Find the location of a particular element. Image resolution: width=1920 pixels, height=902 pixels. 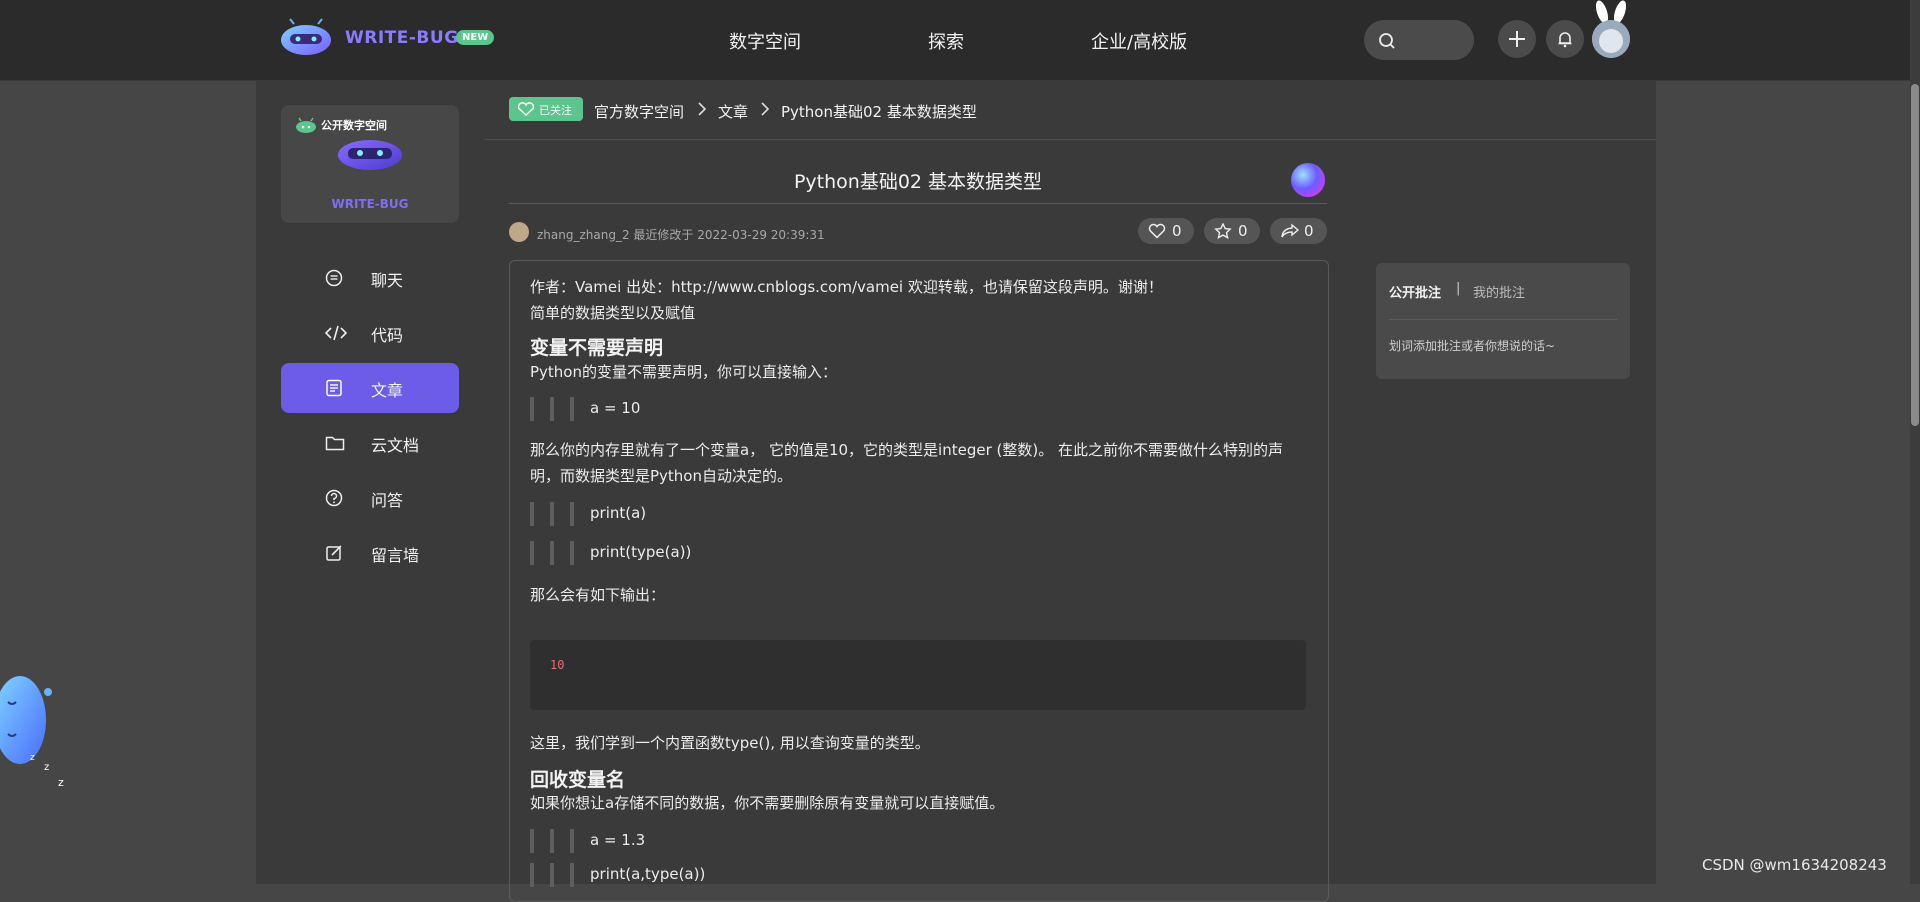

article-paragraph: 简单的数据类型以及赋值 is located at coordinates (613, 313).